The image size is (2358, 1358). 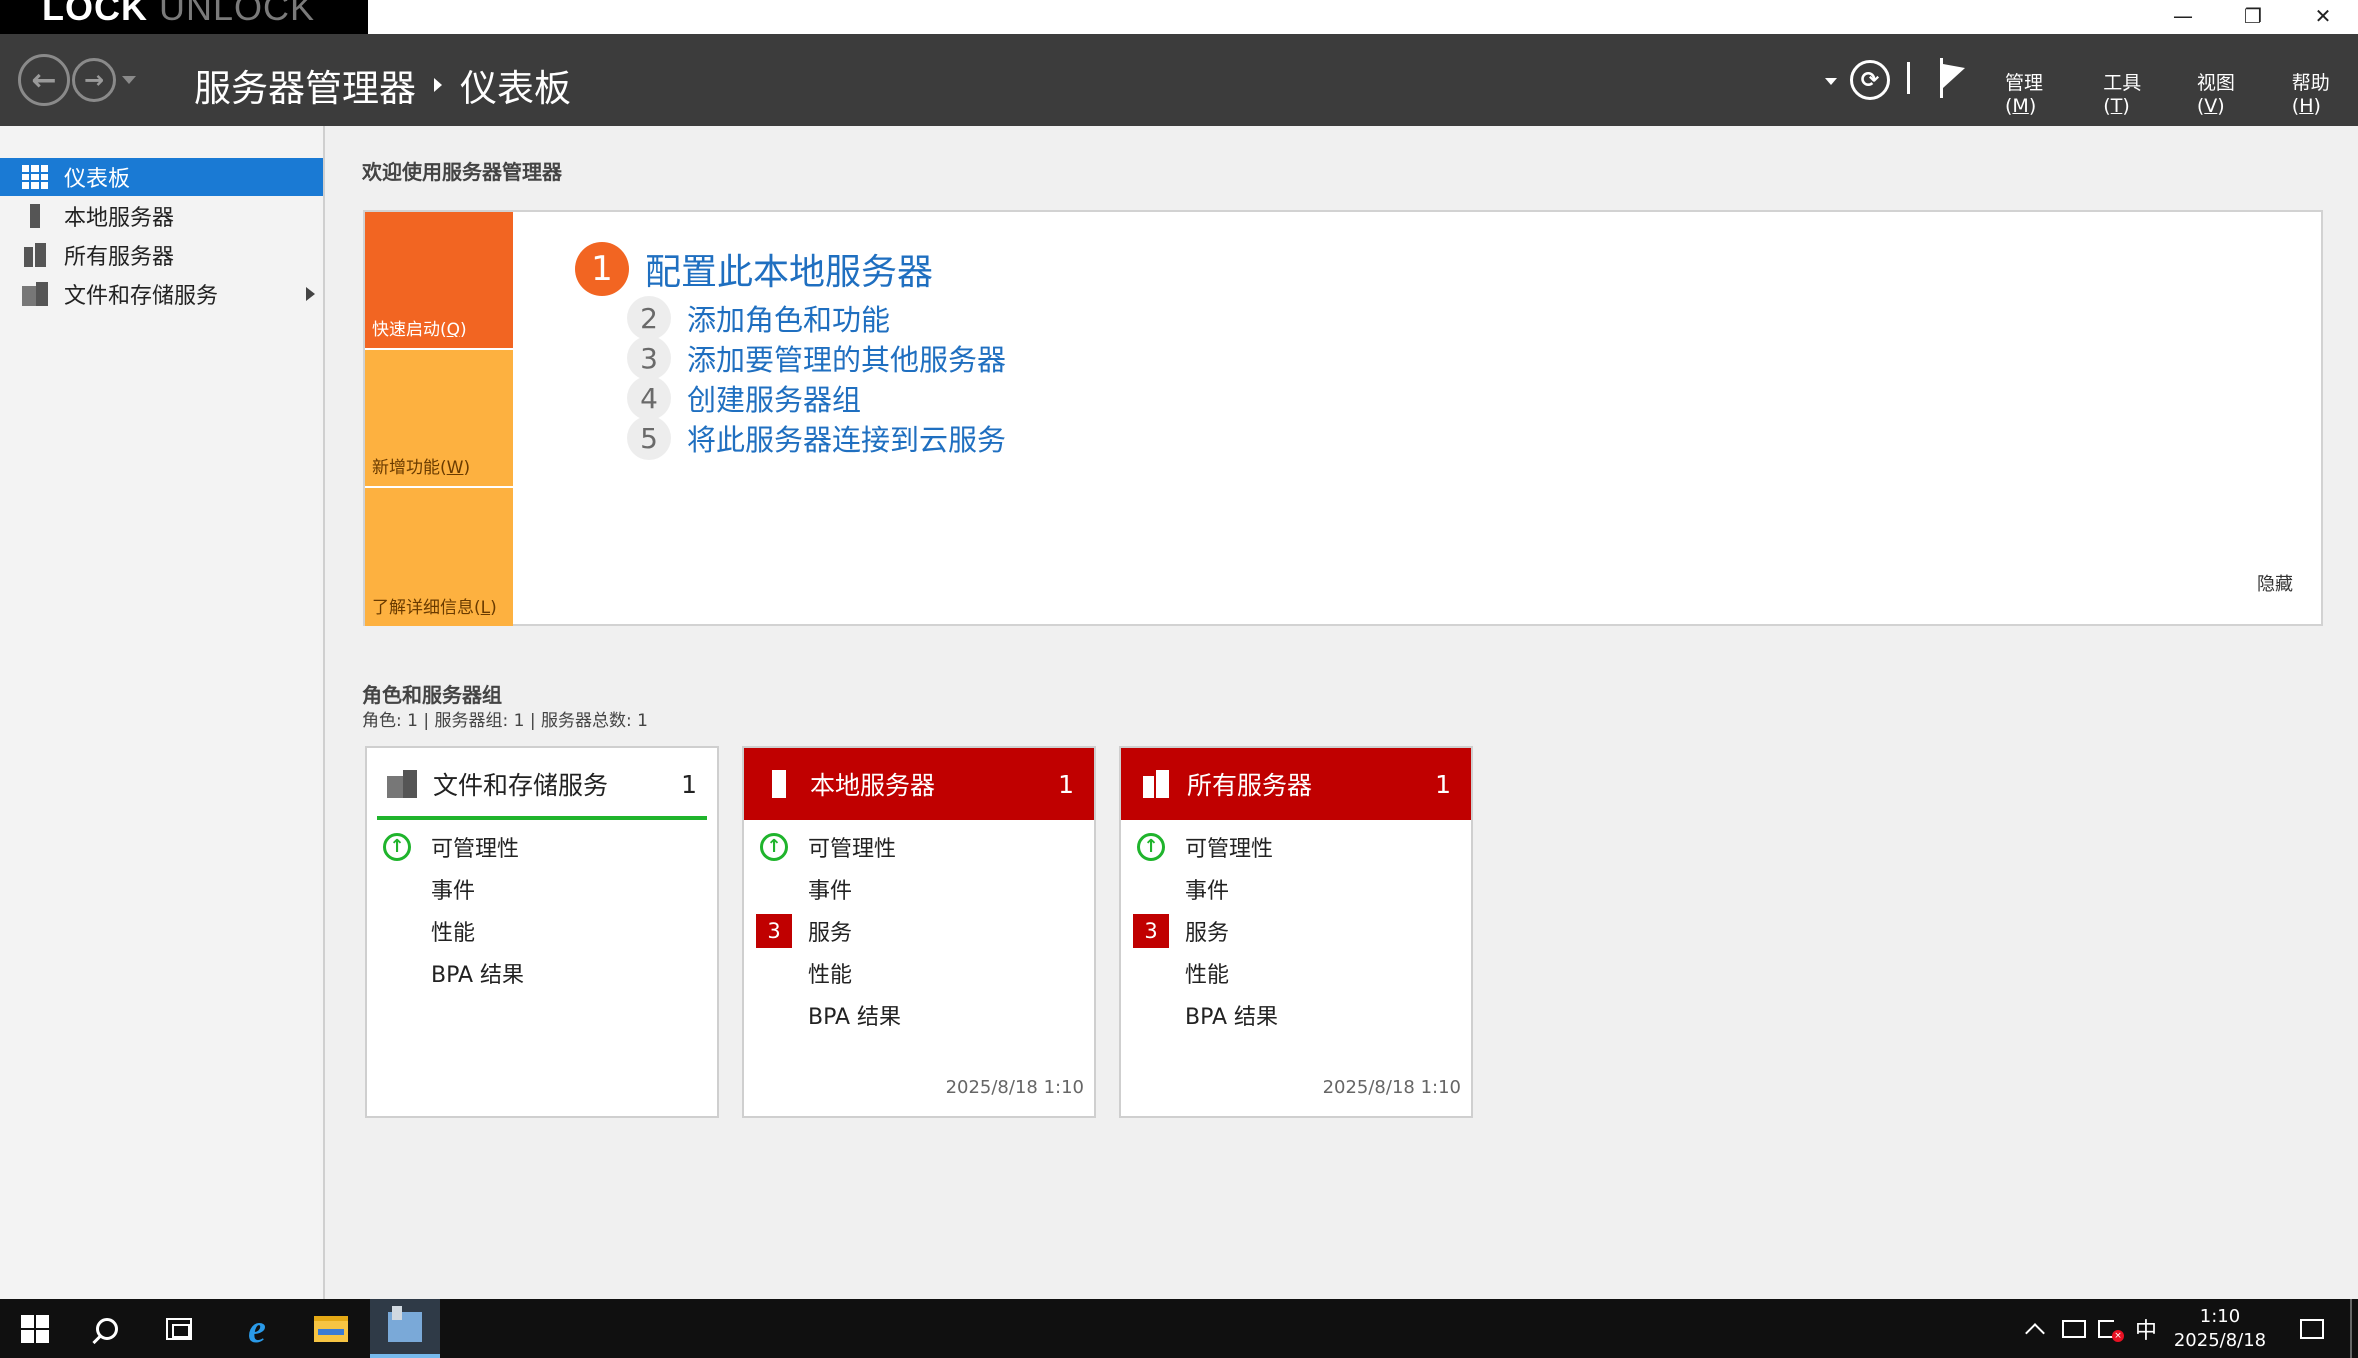 I want to click on step-create-server-group: 4 创建服务器组, so click(x=744, y=398).